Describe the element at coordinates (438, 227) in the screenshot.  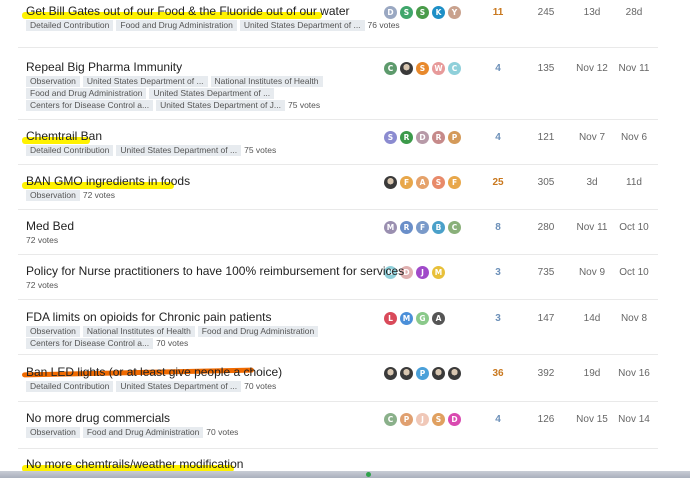
I see `avatar: B` at that location.